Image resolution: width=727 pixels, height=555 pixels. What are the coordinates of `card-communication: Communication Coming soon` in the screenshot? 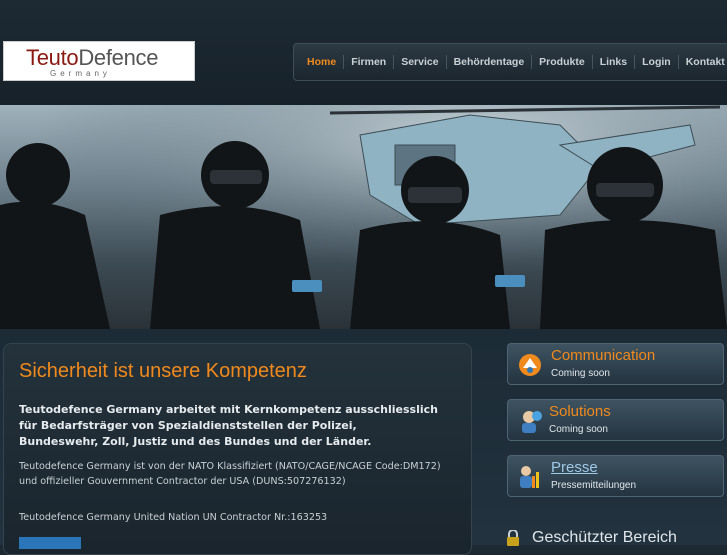 It's located at (615, 364).